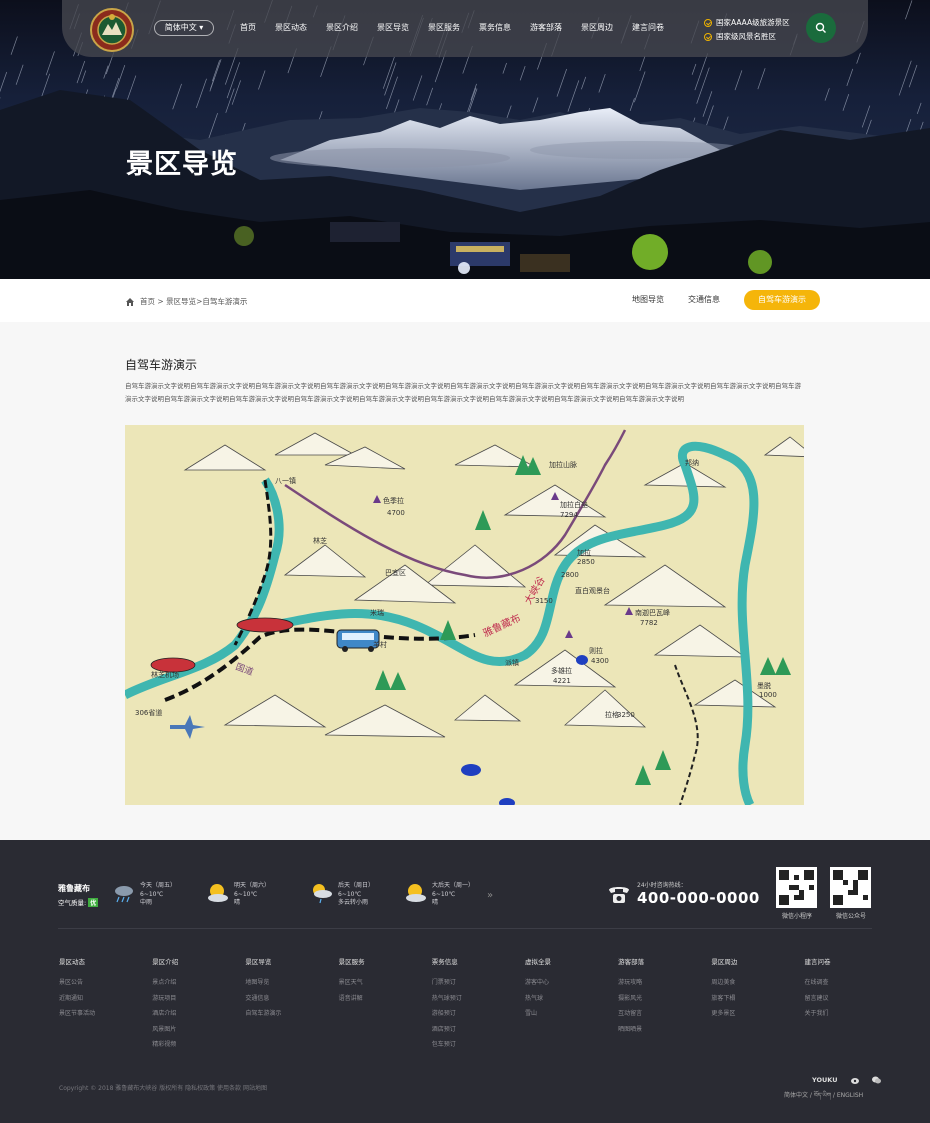 The height and width of the screenshot is (1123, 930). Describe the element at coordinates (563, 464) in the screenshot. I see `map-label: 加拉山脉` at that location.